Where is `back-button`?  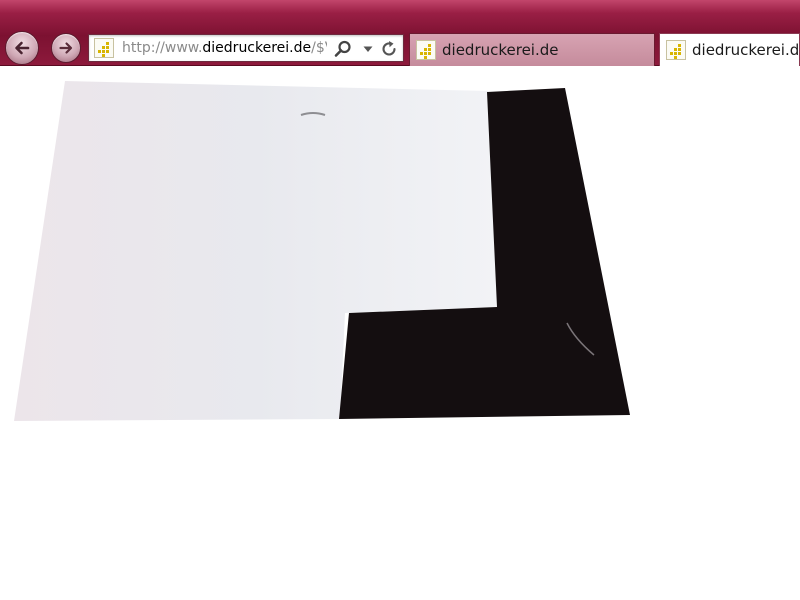
back-button is located at coordinates (22, 48).